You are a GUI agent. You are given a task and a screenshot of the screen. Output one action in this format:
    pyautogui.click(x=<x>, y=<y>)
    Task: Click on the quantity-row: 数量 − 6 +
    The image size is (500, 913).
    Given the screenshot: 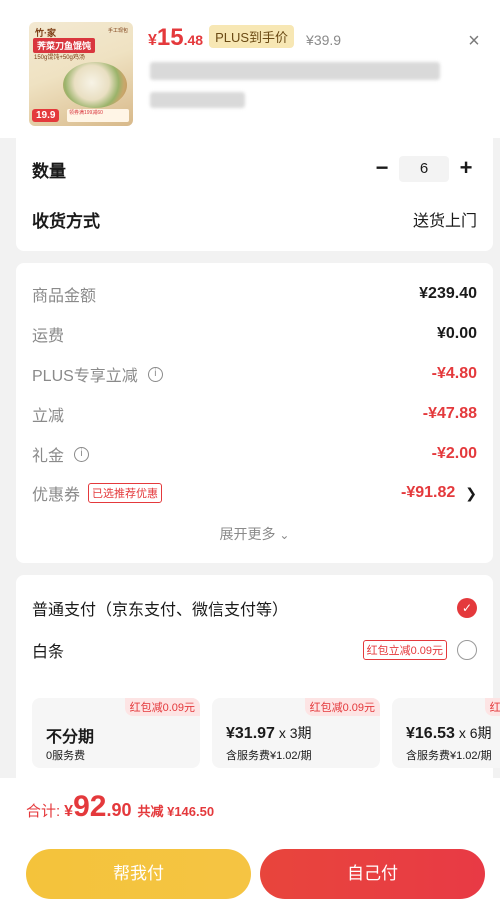 What is the action you would take?
    pyautogui.click(x=254, y=169)
    